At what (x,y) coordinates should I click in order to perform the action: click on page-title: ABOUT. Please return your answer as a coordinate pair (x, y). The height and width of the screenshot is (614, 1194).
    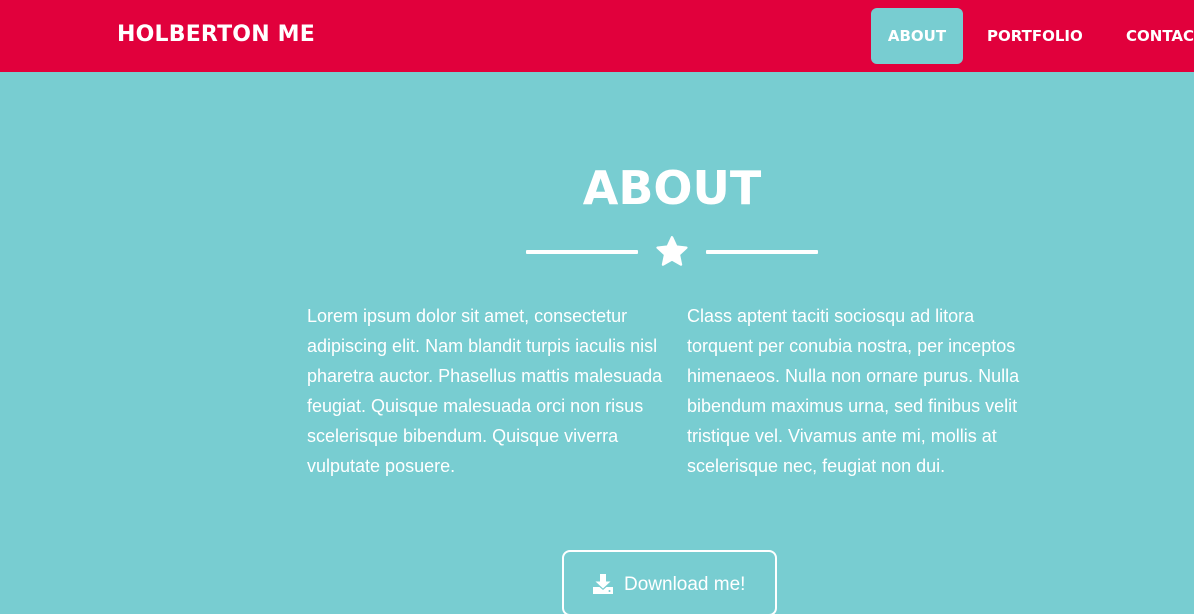
    Looking at the image, I should click on (672, 188).